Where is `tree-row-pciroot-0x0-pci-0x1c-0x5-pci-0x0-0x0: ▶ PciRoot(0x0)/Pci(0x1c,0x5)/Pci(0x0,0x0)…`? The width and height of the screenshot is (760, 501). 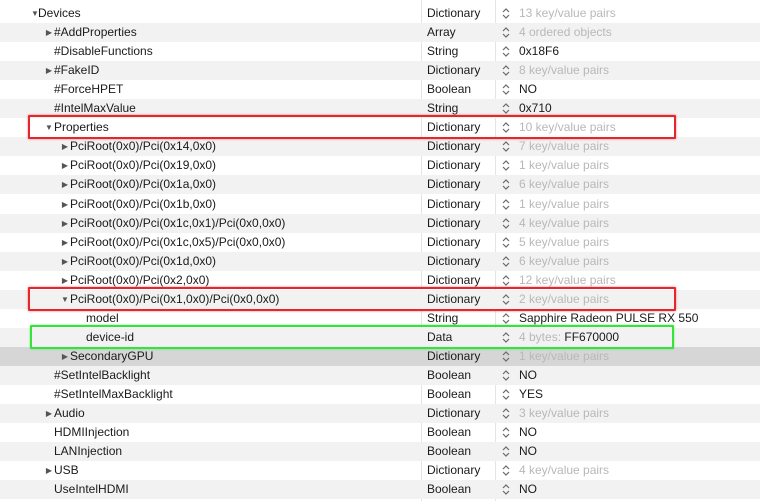
tree-row-pciroot-0x0-pci-0x1c-0x5-pci-0x0-0x0: ▶ PciRoot(0x0)/Pci(0x1c,0x5)/Pci(0x0,0x0)… is located at coordinates (380, 242).